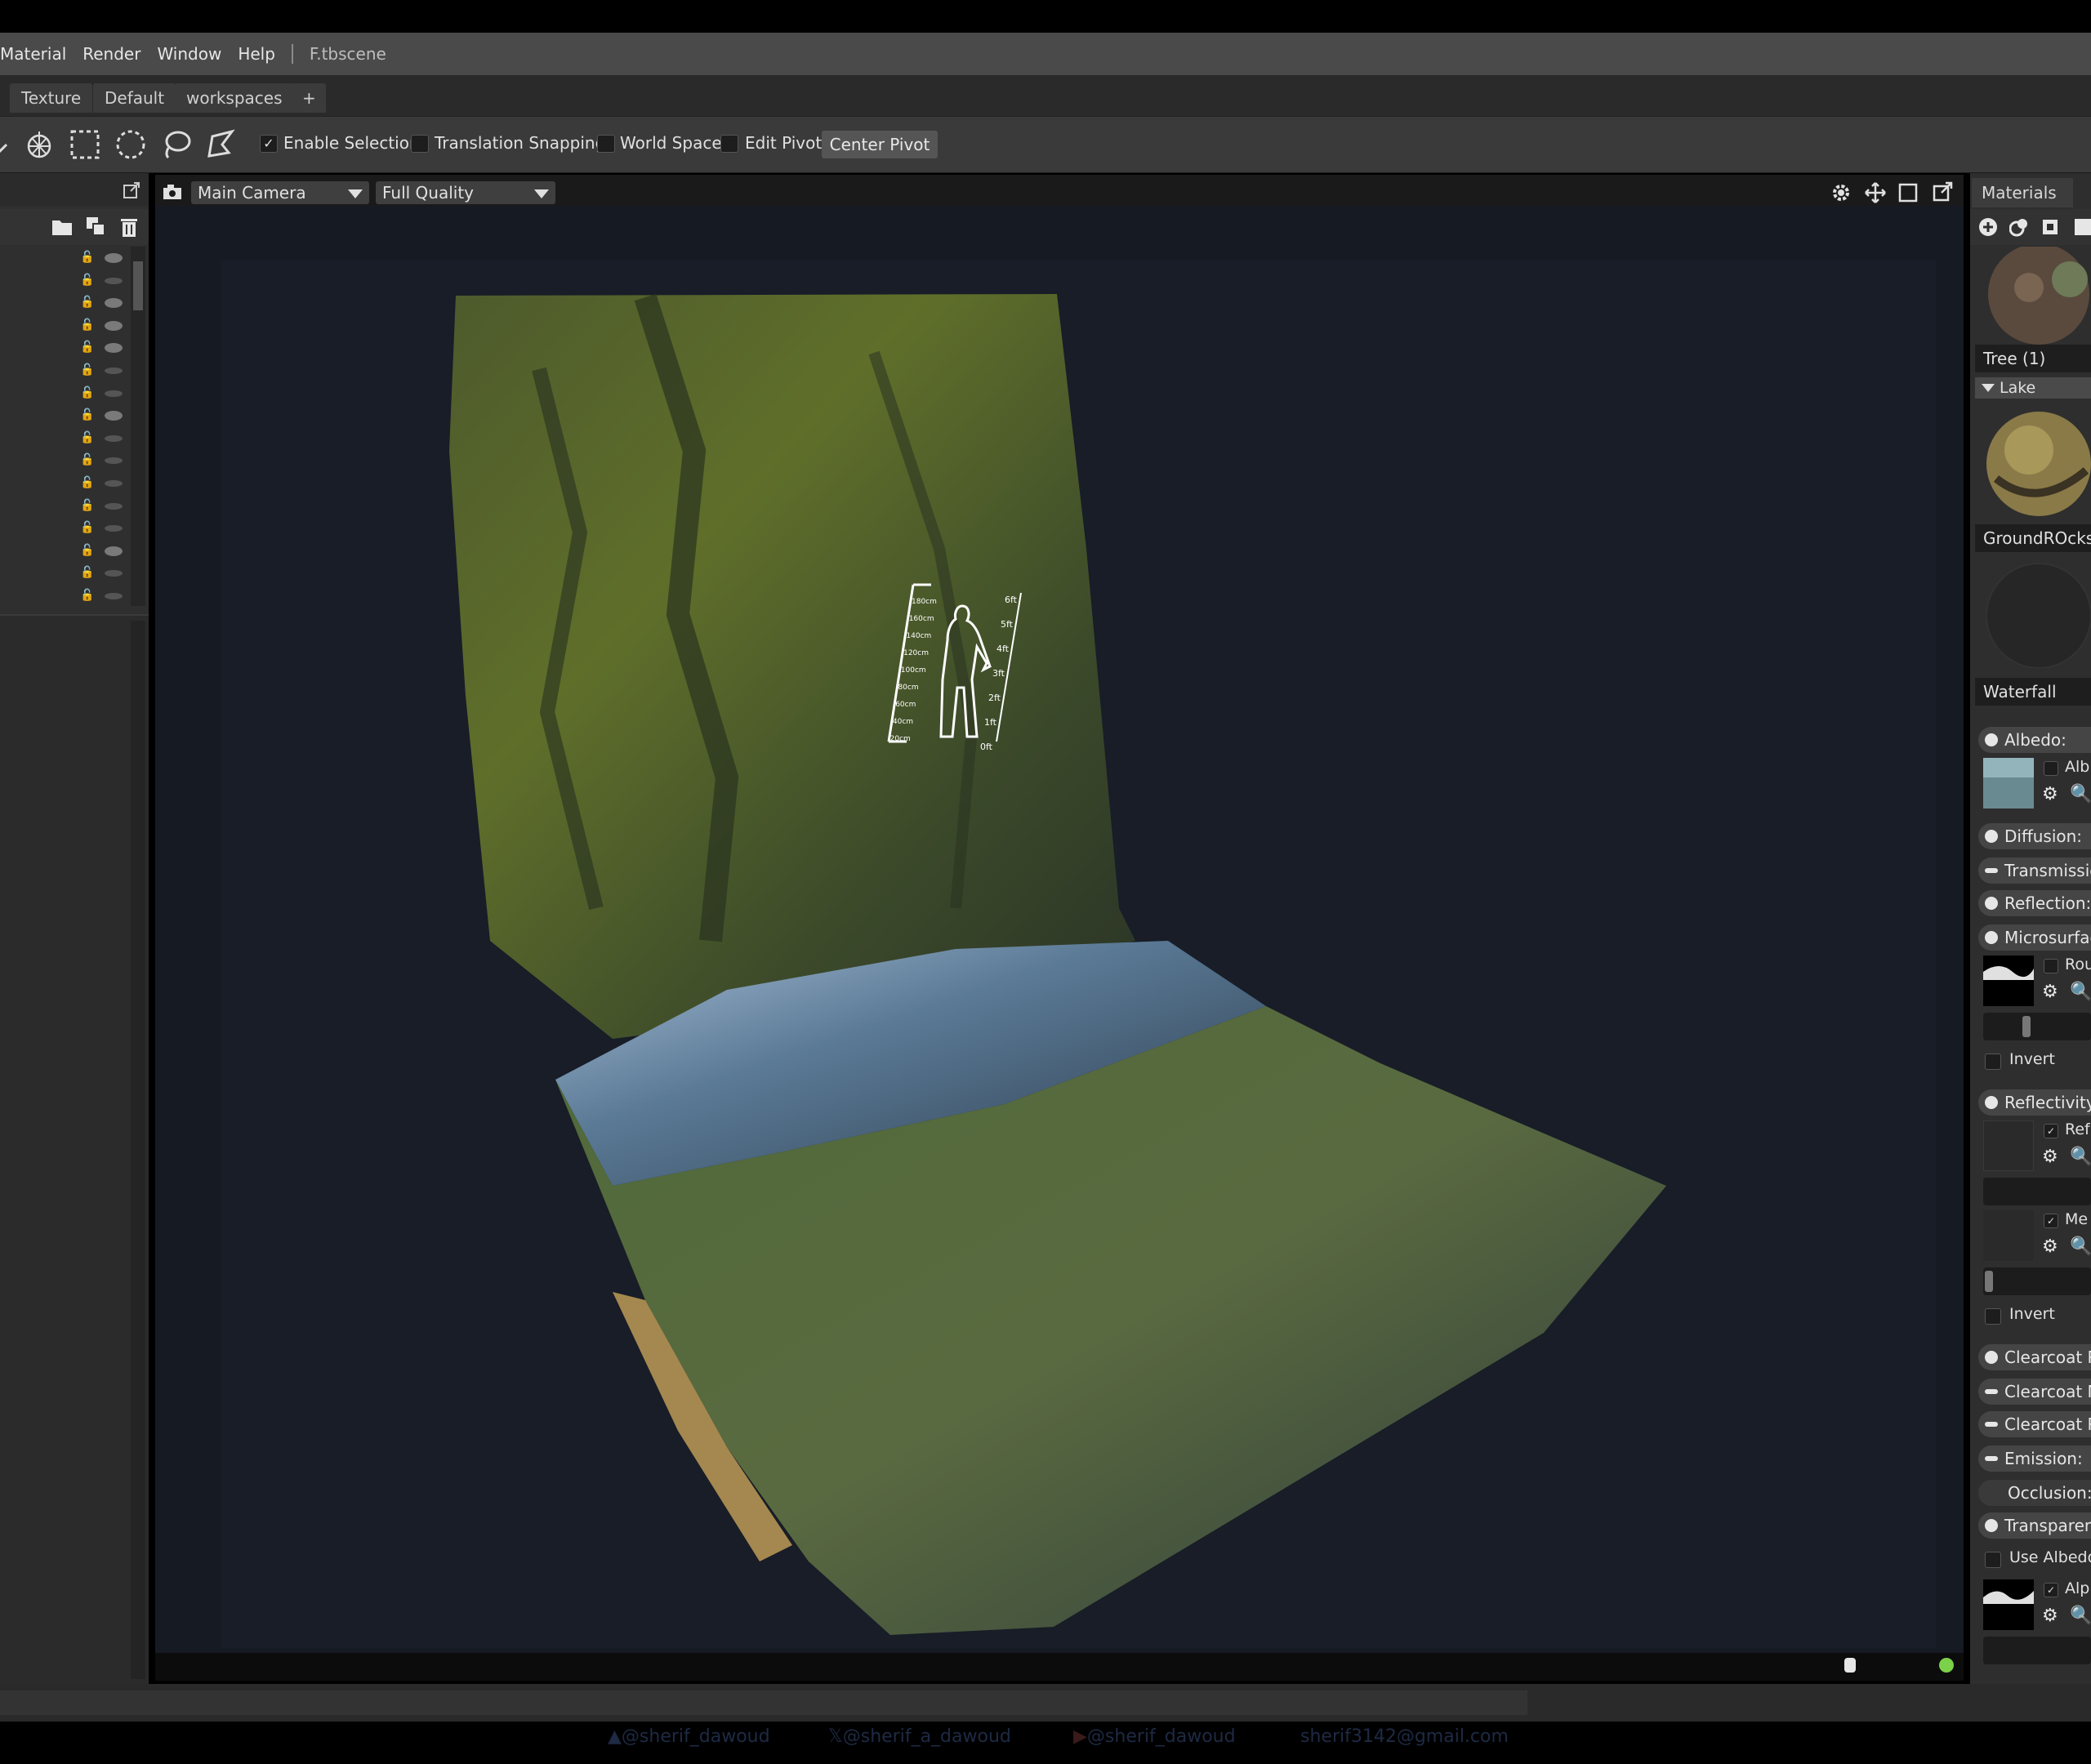  Describe the element at coordinates (1989, 1281) in the screenshot. I see `slider-handle` at that location.